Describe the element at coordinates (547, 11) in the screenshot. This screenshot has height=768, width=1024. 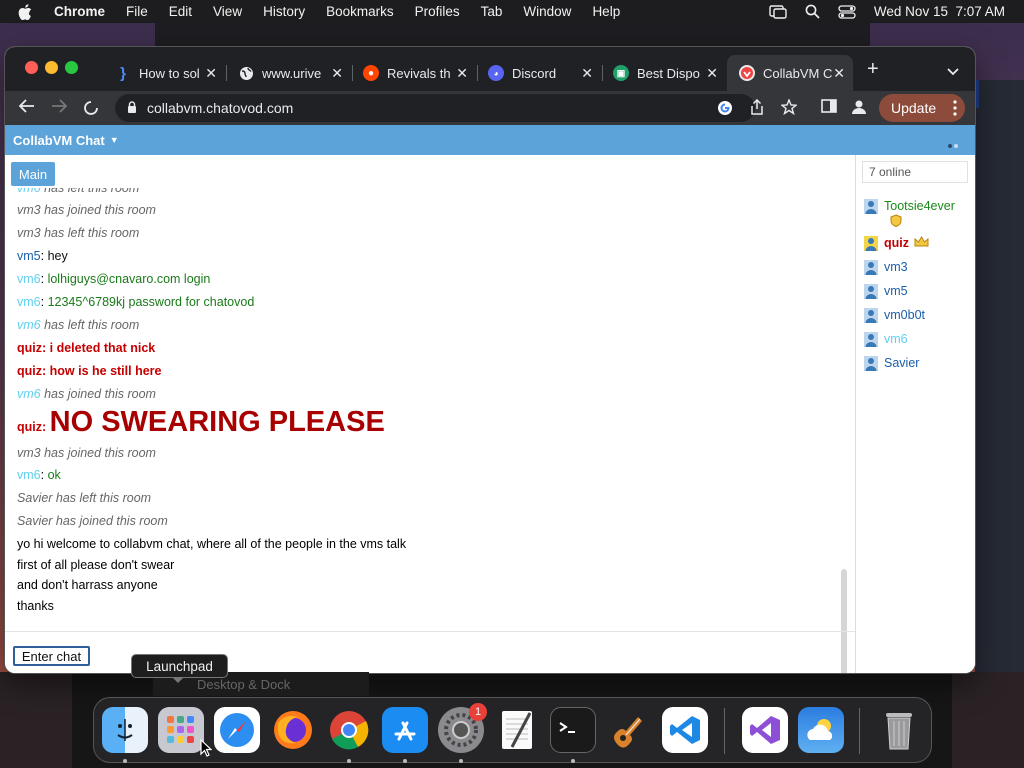
I see `menu-window: Window` at that location.